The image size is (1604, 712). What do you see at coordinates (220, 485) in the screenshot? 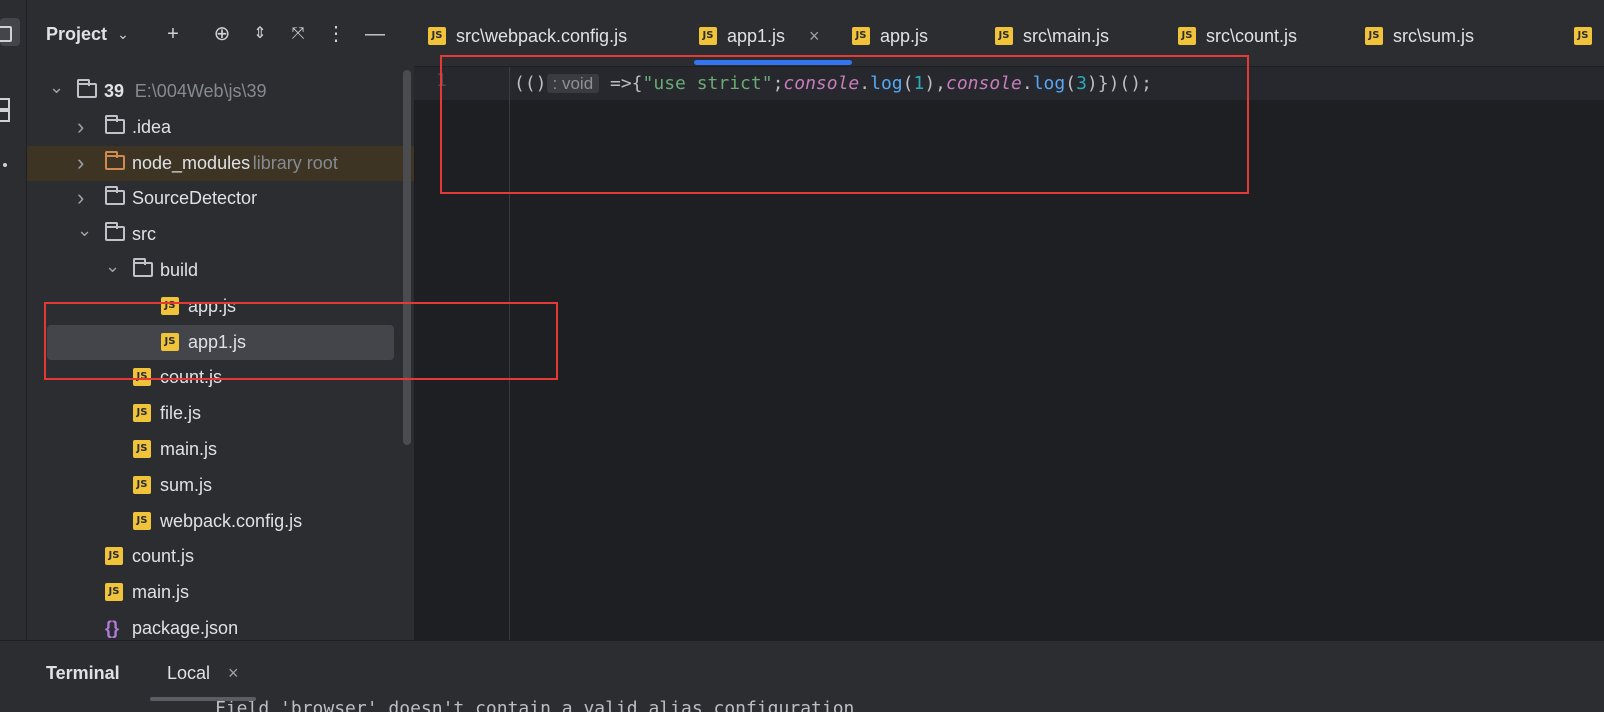
I see `tree-item: JS sum.js` at bounding box center [220, 485].